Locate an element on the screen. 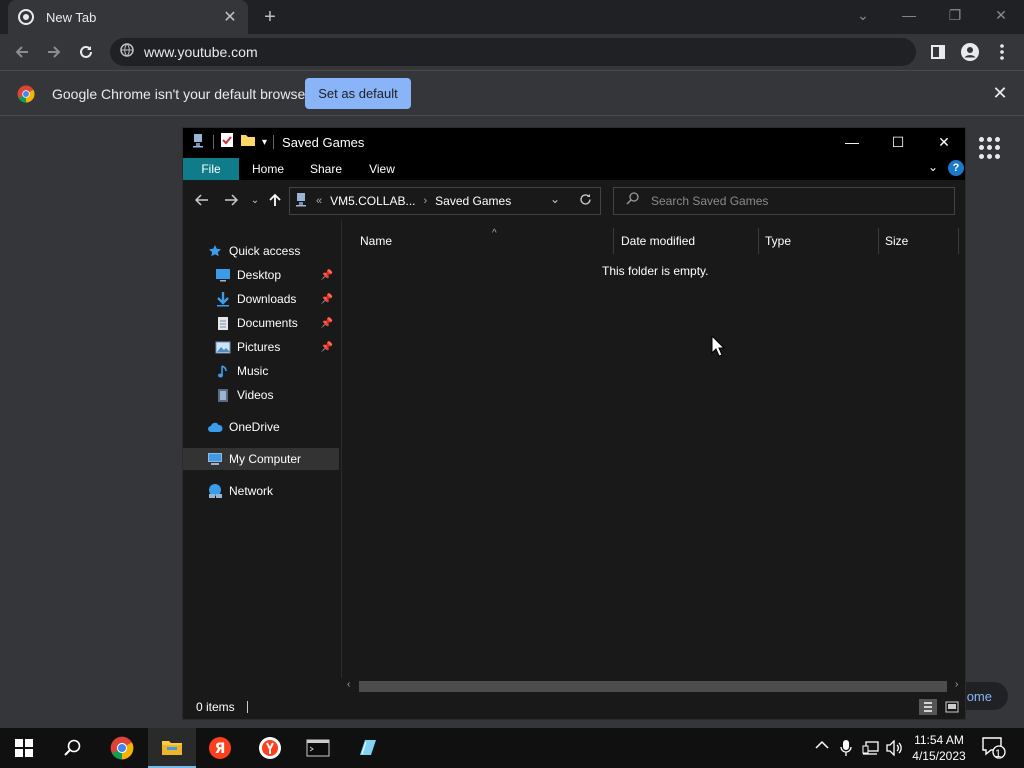 The height and width of the screenshot is (768, 1024). restore-button: ❐ is located at coordinates (955, 15).